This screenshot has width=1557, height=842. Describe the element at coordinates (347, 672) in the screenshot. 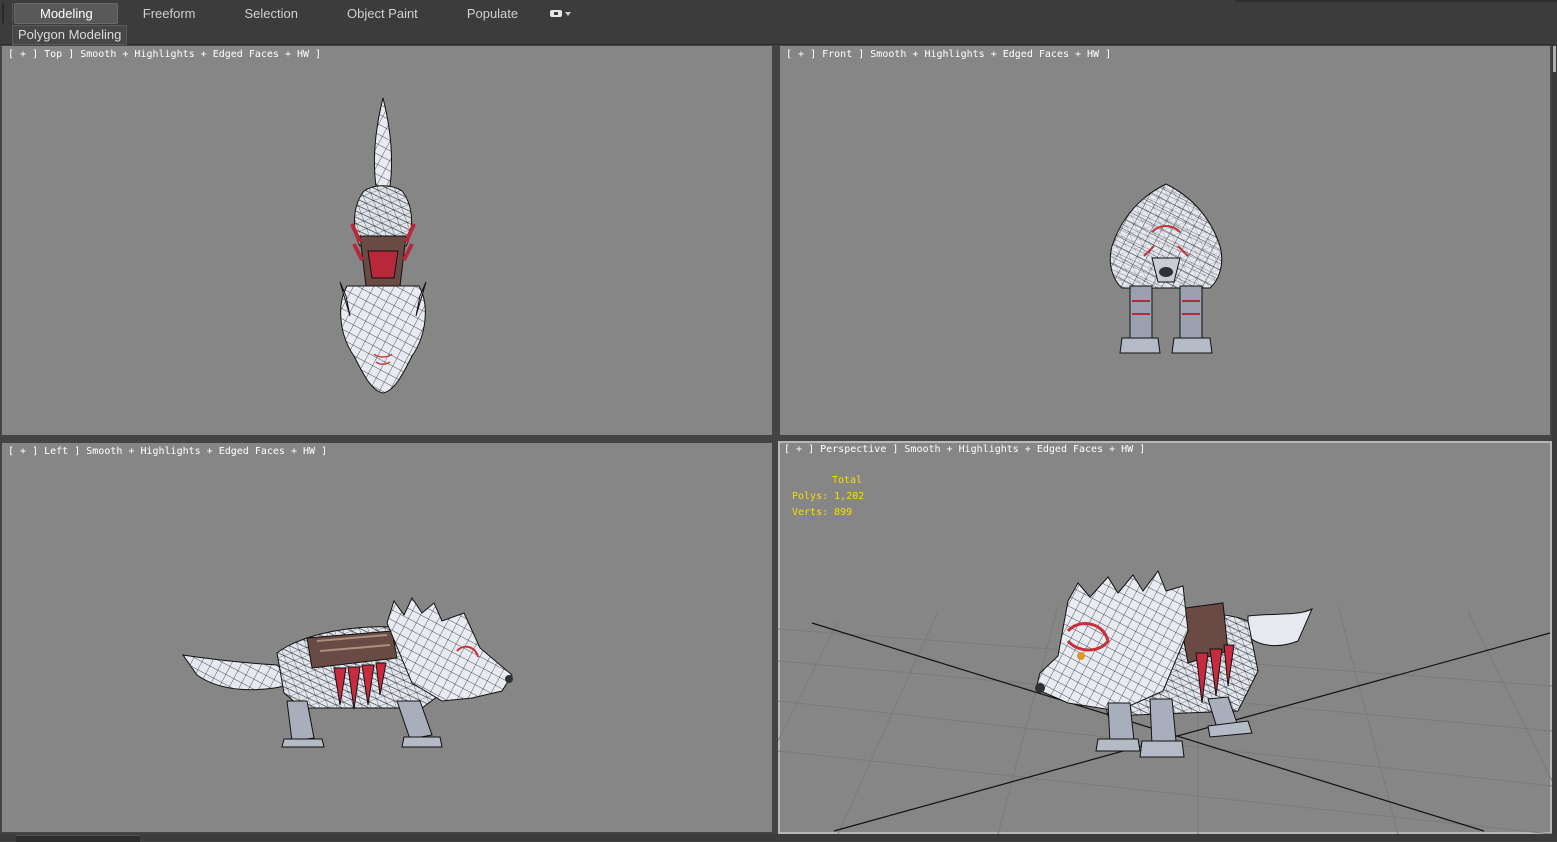

I see `wolf-model-left-view` at that location.